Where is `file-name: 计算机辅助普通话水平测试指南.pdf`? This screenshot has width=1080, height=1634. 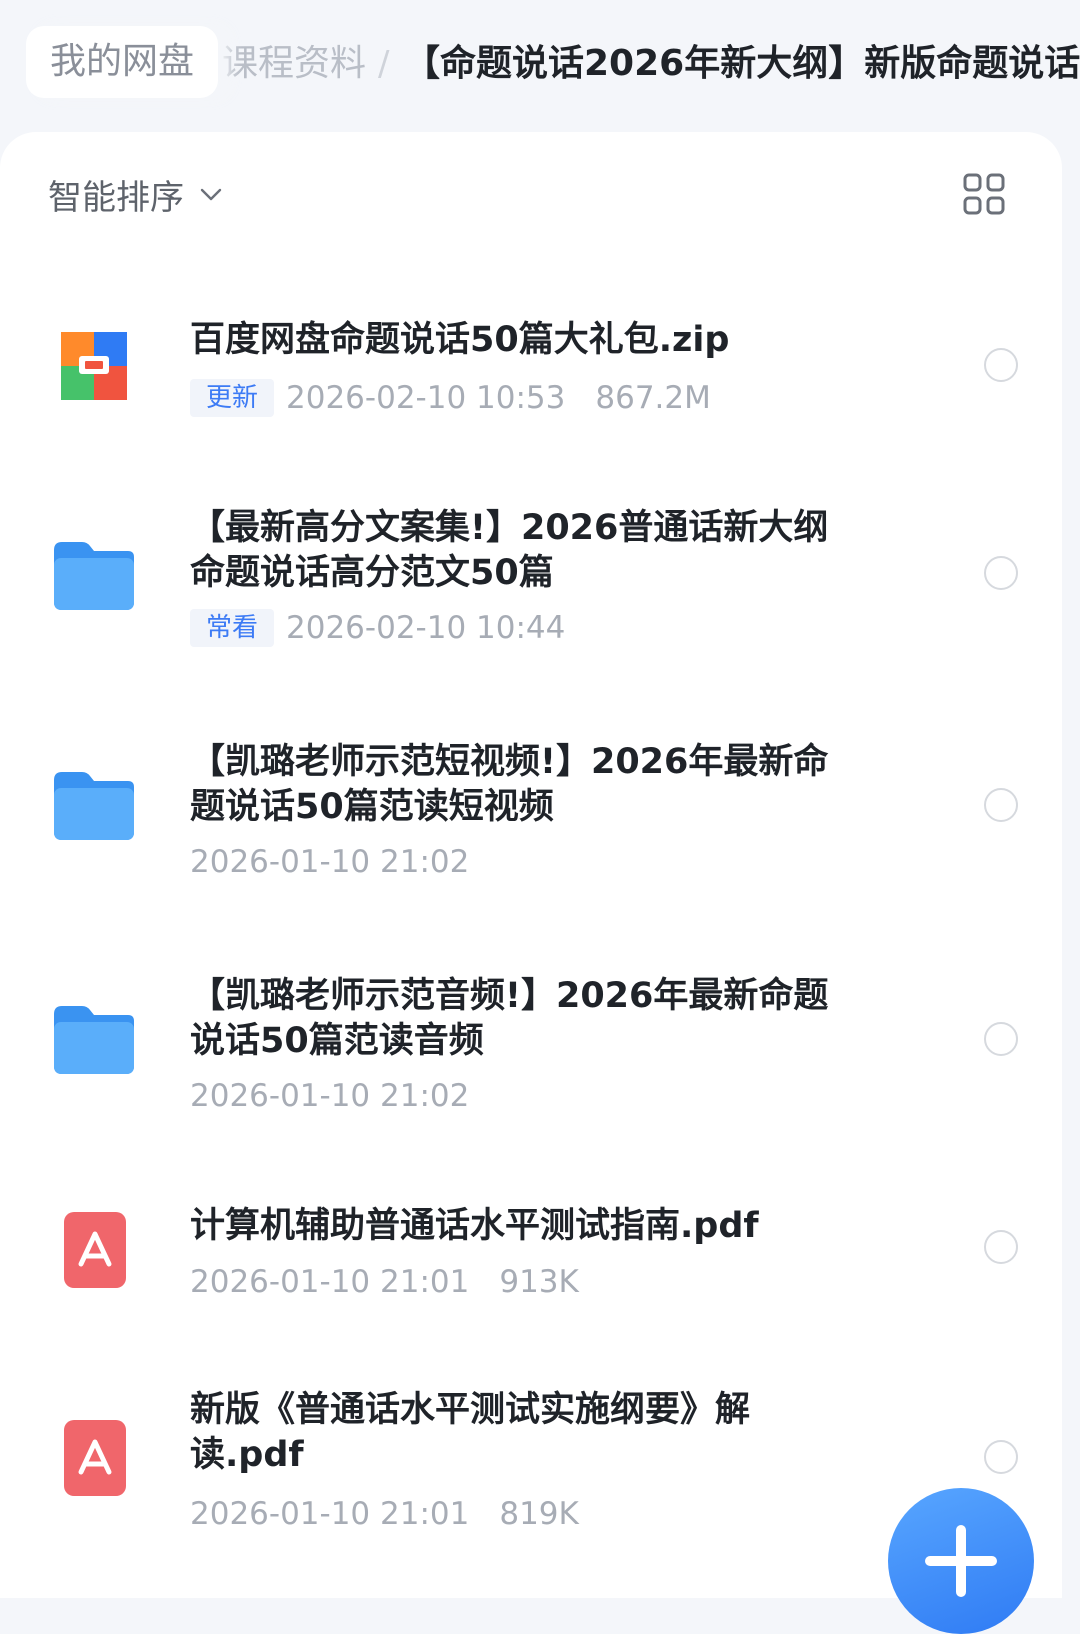 file-name: 计算机辅助普通话水平测试指南.pdf is located at coordinates (474, 1226).